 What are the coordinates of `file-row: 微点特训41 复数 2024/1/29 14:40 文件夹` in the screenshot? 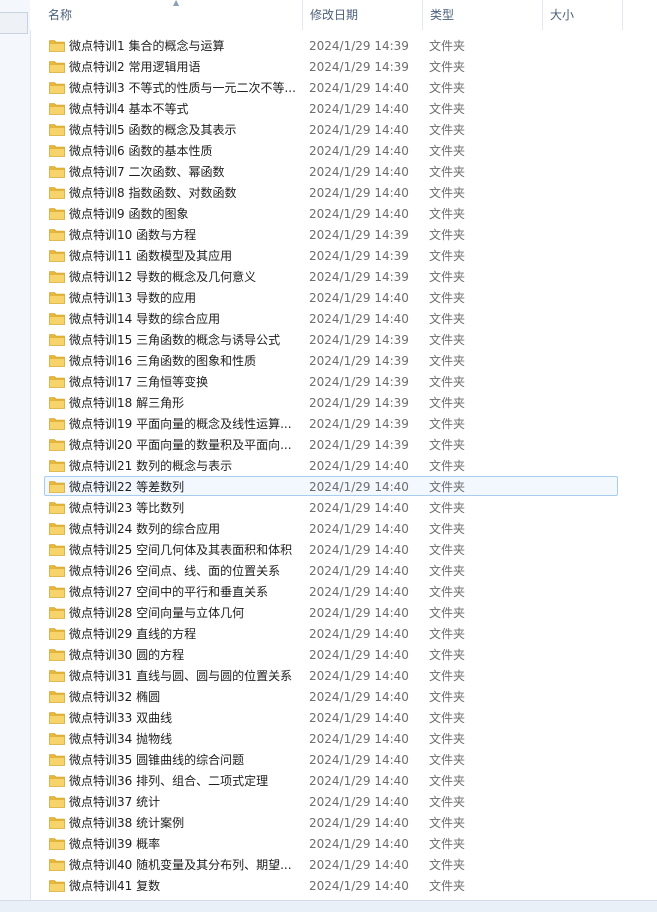 It's located at (331, 885).